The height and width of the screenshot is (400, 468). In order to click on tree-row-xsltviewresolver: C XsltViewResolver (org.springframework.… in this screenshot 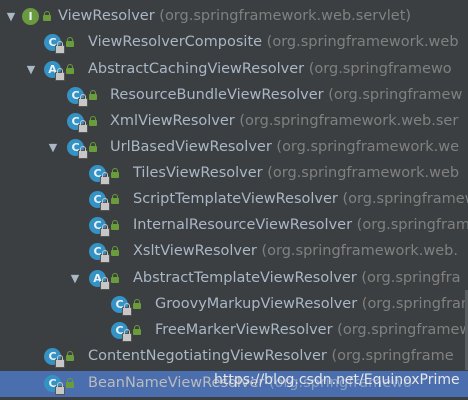, I will do `click(234, 252)`.